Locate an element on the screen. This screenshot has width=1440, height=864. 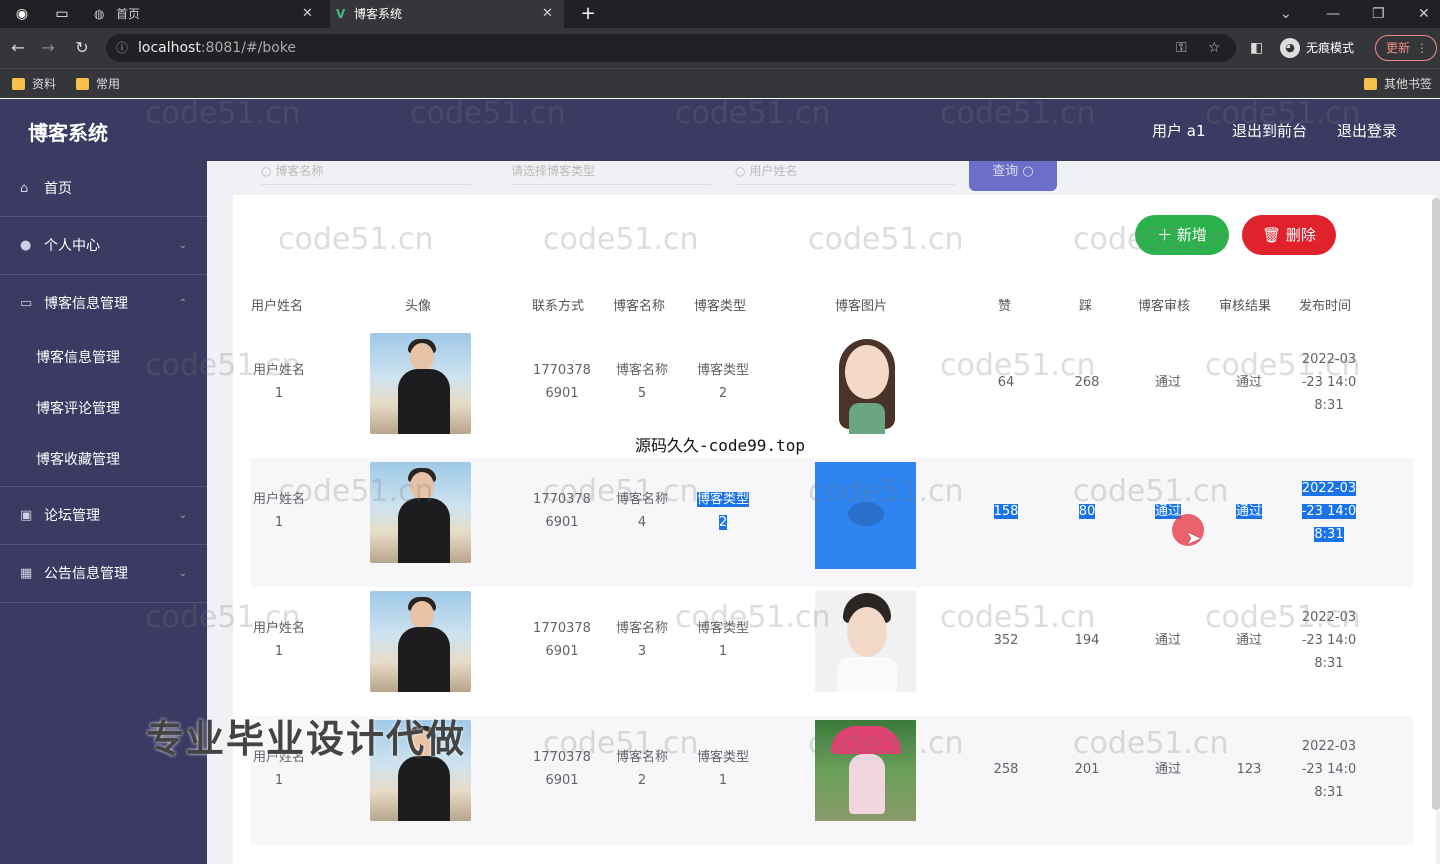
sidebar-subitem-blog-comments: 博客评论管理 is located at coordinates (103, 409).